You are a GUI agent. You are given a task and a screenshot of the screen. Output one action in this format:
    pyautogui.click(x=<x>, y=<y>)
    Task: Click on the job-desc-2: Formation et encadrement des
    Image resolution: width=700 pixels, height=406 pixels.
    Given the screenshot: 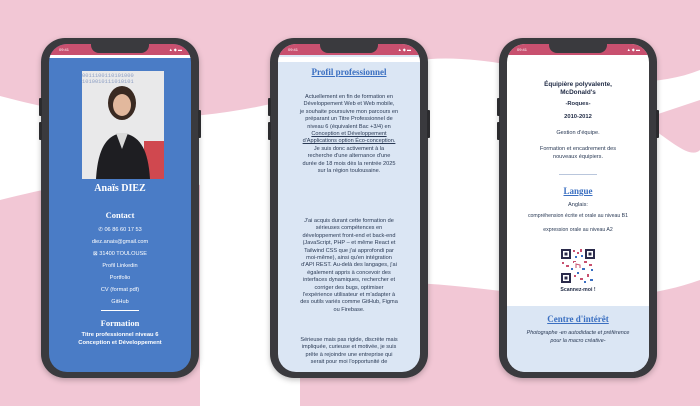 What is the action you would take?
    pyautogui.click(x=578, y=149)
    